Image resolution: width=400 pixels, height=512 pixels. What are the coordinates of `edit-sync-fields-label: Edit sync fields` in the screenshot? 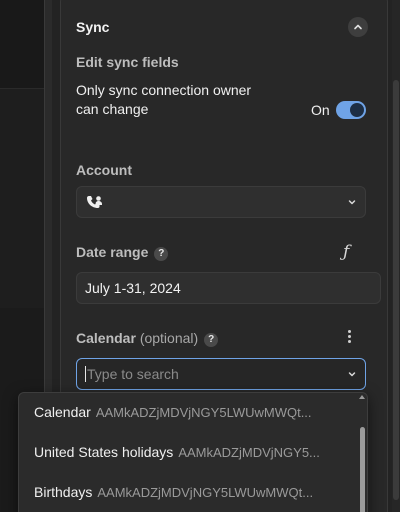 It's located at (127, 62).